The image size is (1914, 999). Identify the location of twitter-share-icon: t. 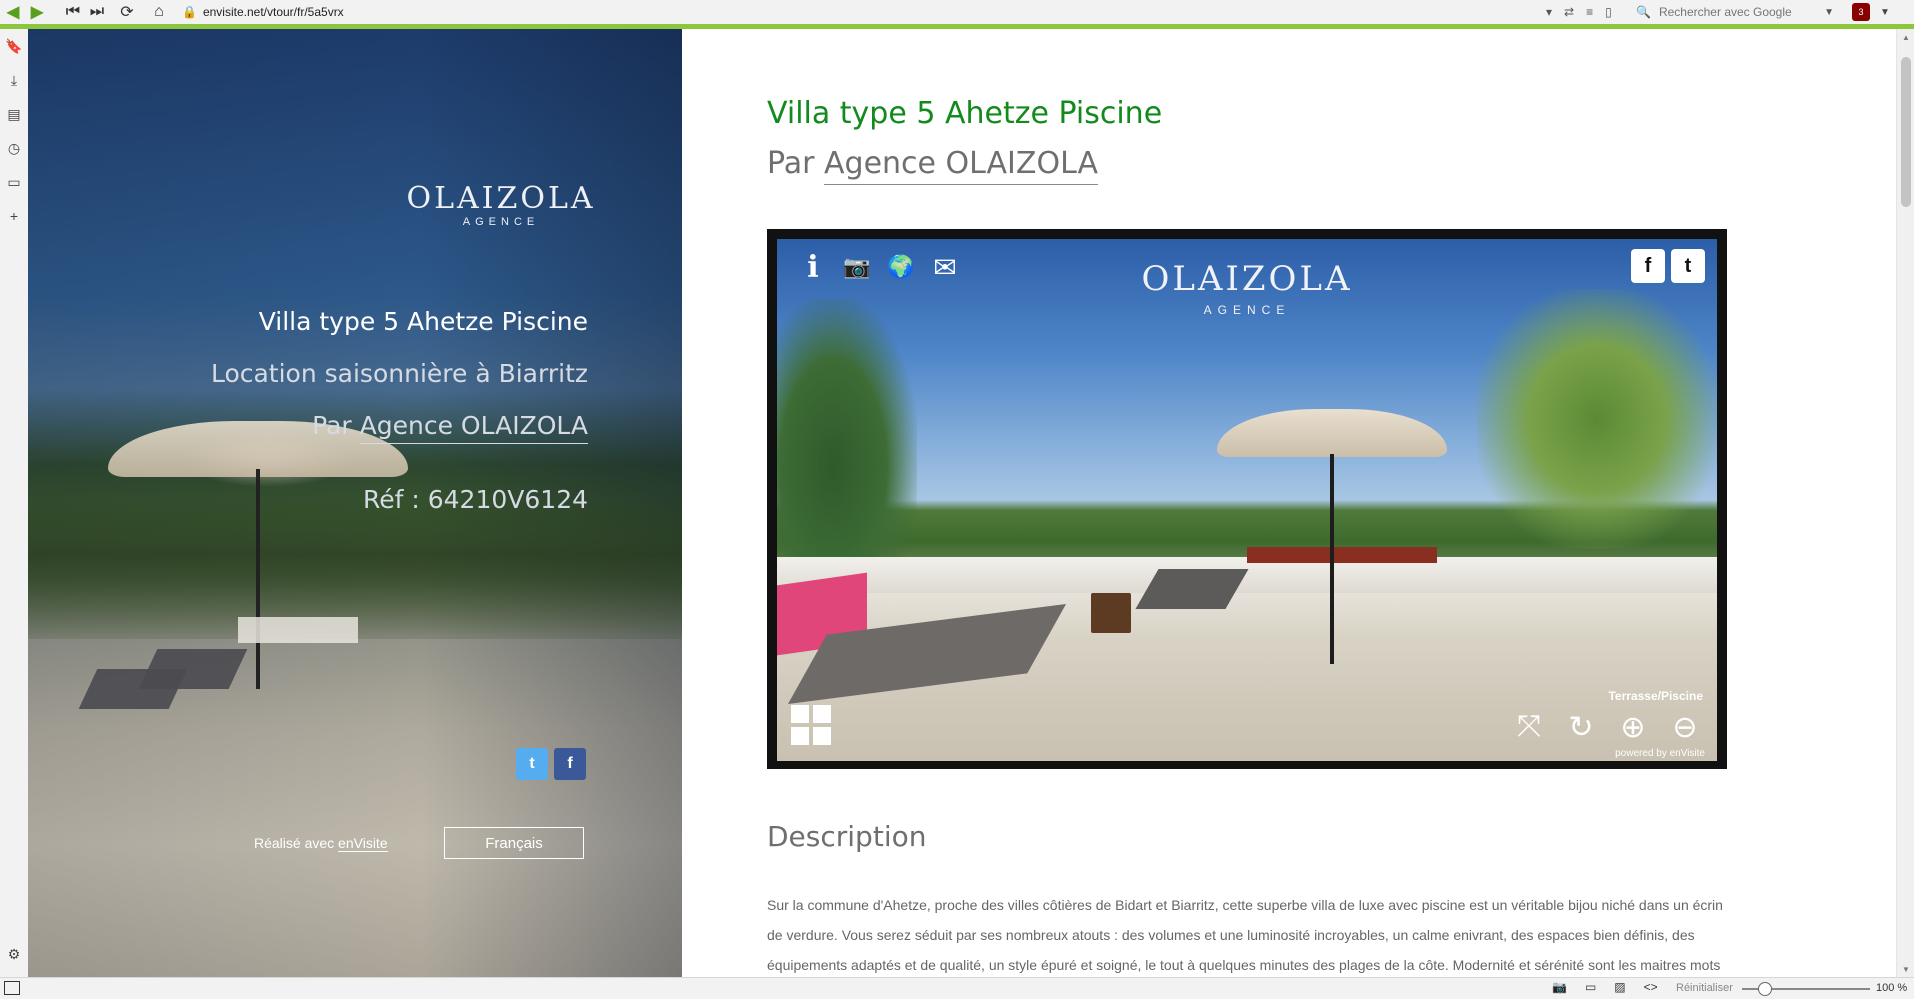
(1688, 266).